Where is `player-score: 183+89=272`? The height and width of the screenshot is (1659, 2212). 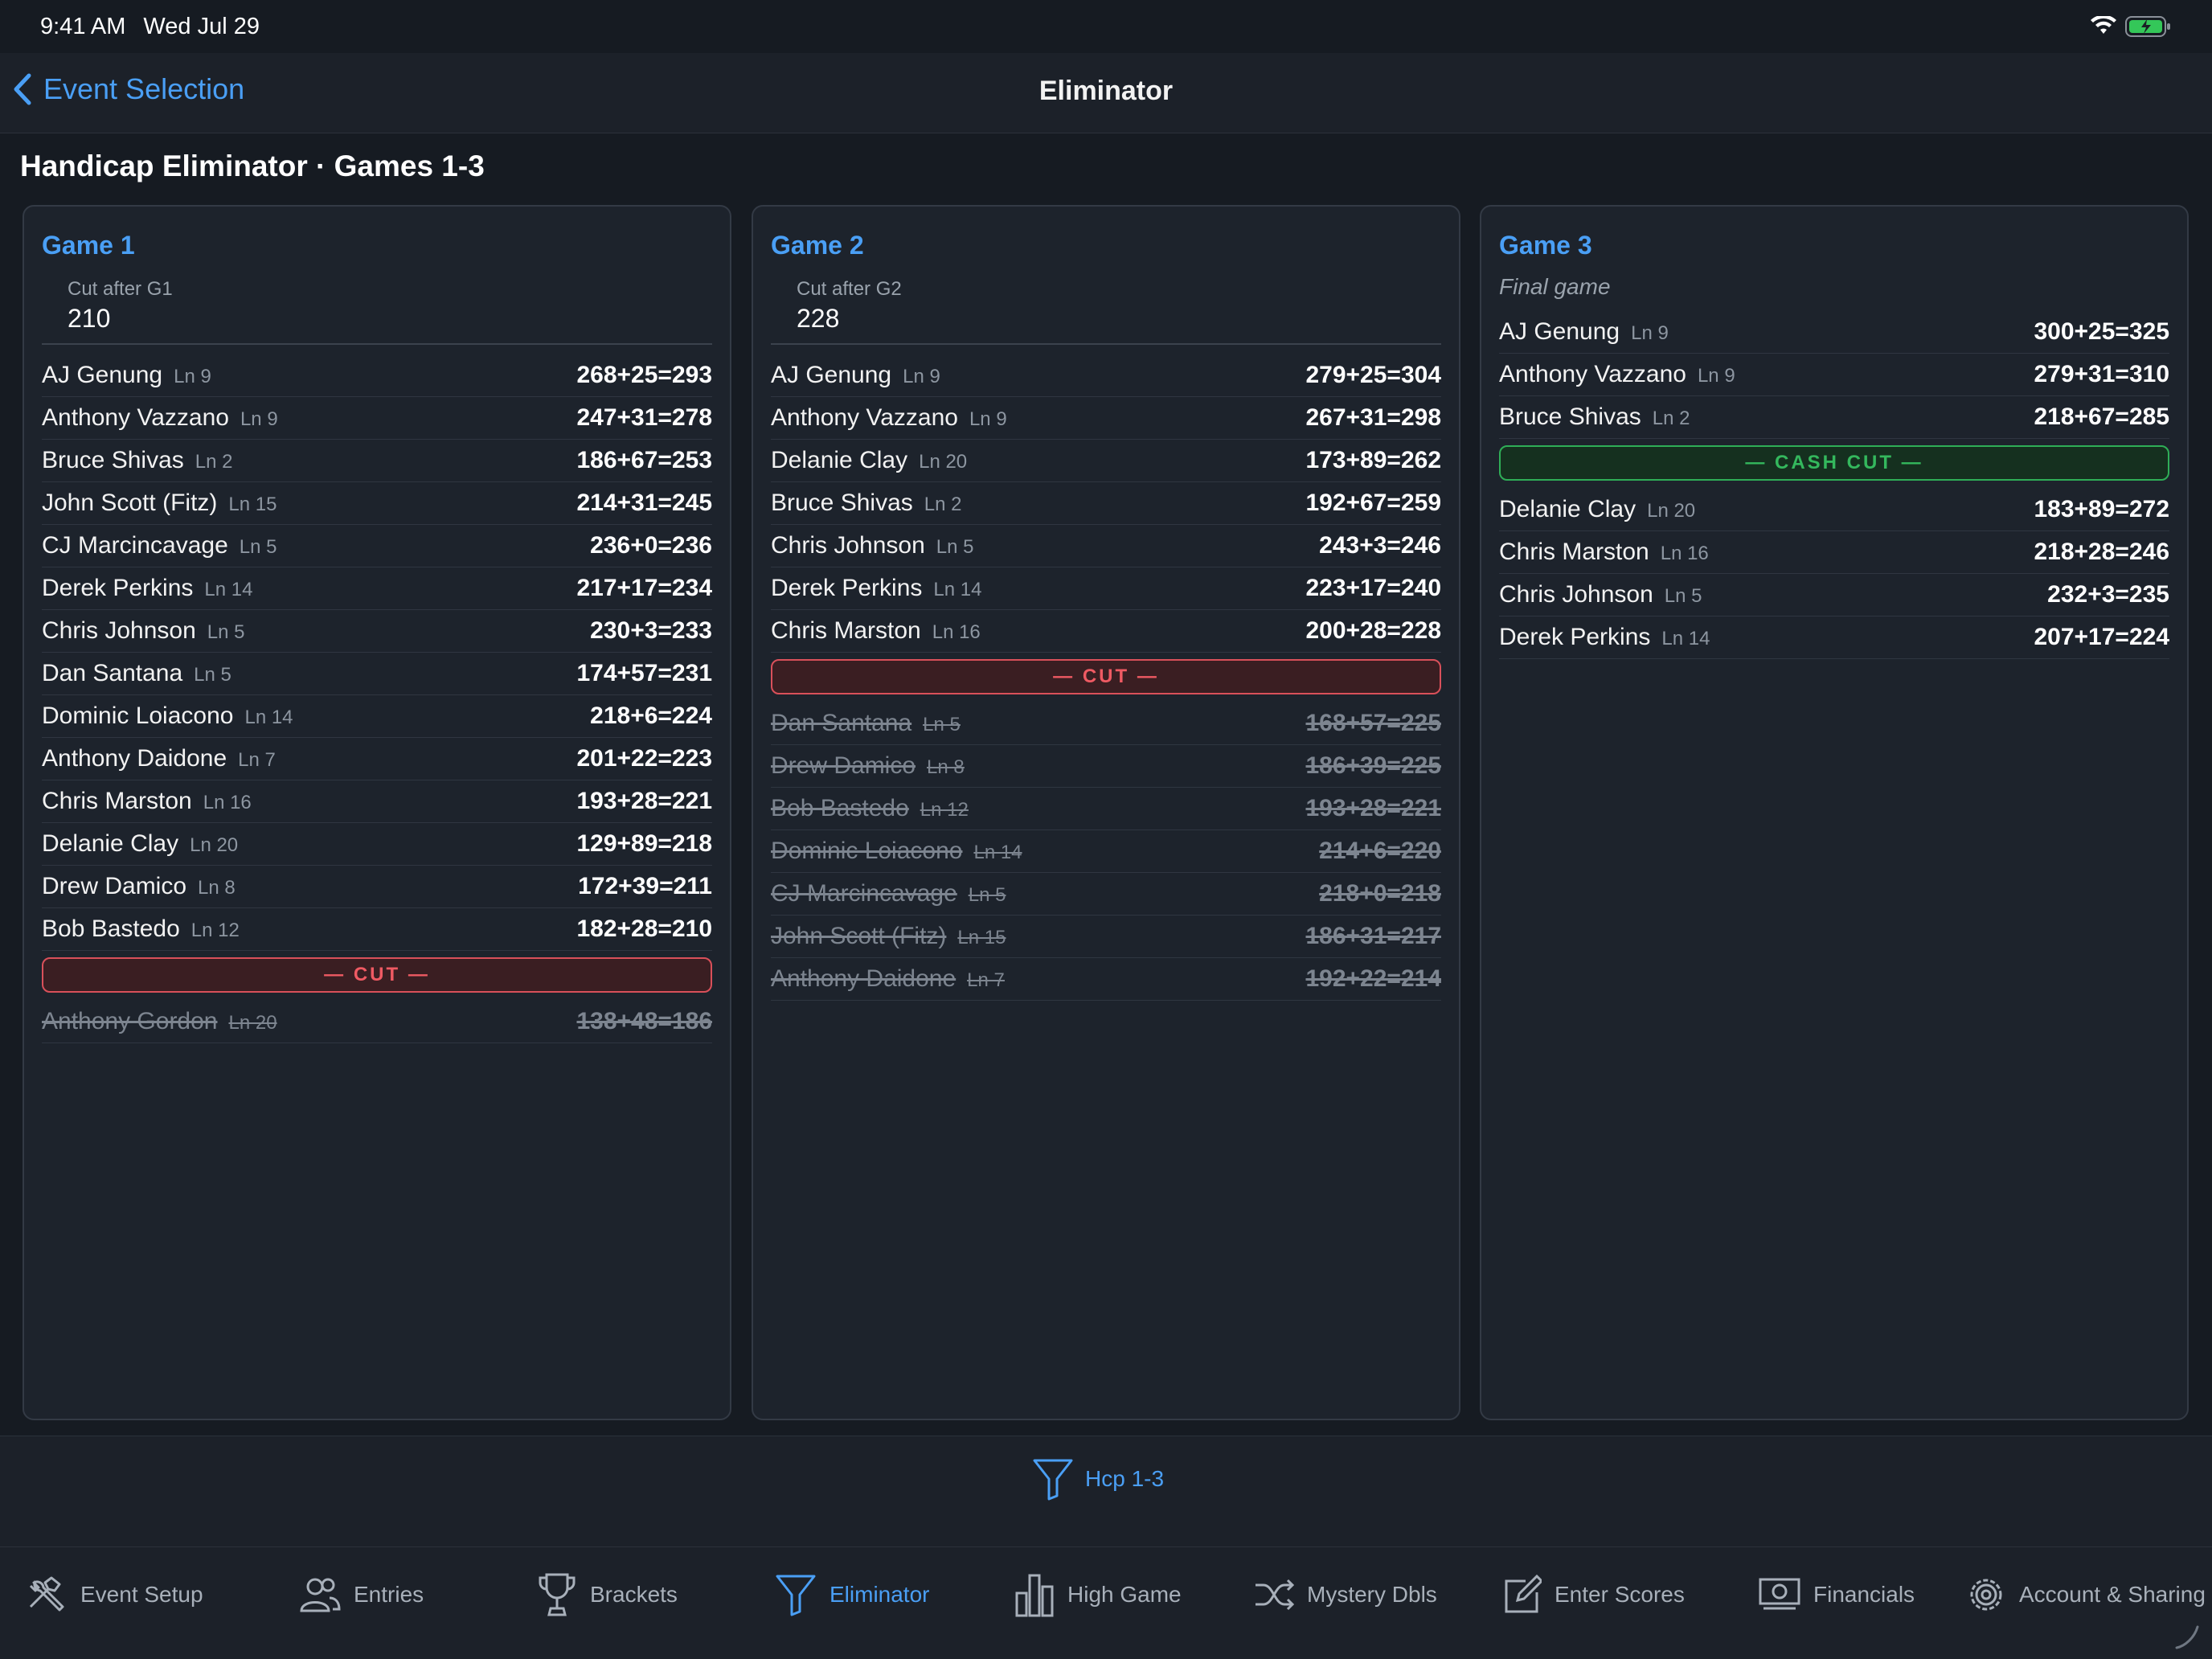
player-score: 183+89=272 is located at coordinates (2101, 509).